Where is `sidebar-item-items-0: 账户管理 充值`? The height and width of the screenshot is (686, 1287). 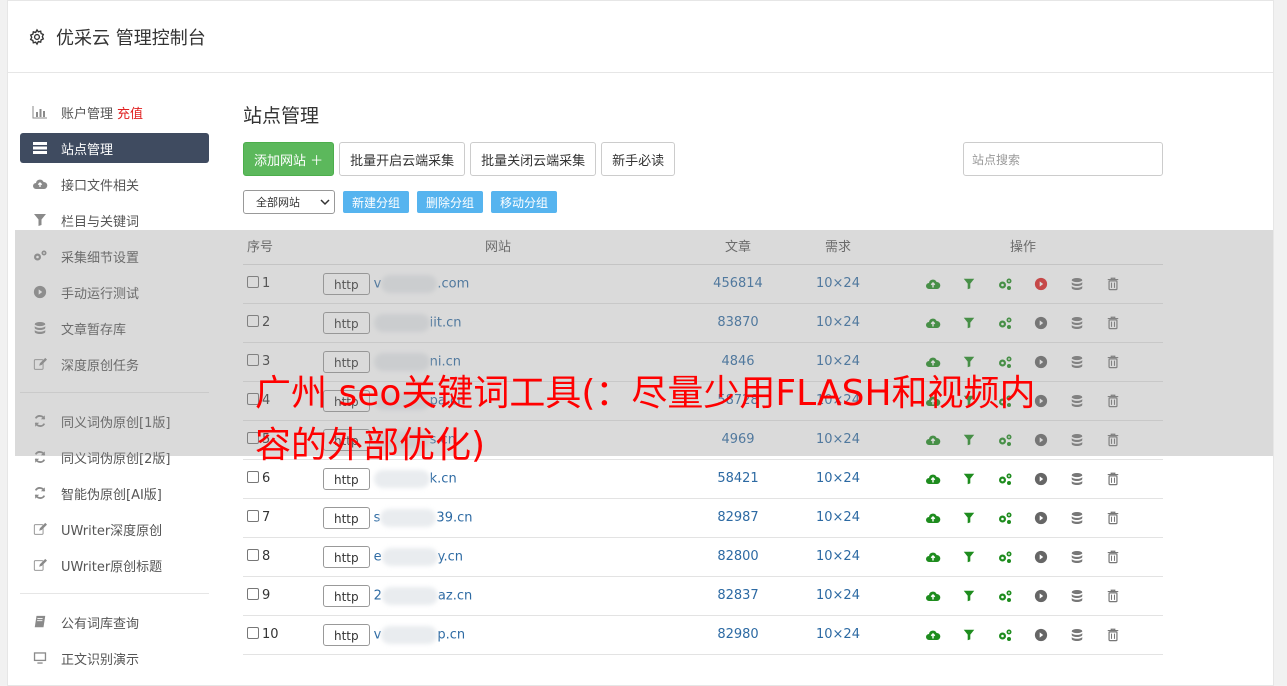 sidebar-item-items-0: 账户管理 充值 is located at coordinates (114, 112).